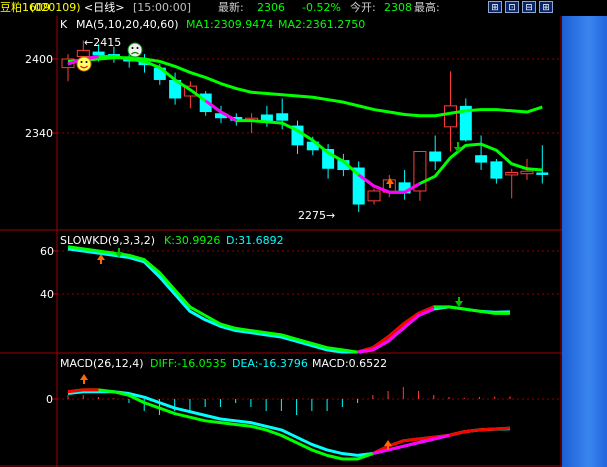 This screenshot has height=467, width=607. What do you see at coordinates (102, 42) in the screenshot?
I see `high-annotation: ←2415` at bounding box center [102, 42].